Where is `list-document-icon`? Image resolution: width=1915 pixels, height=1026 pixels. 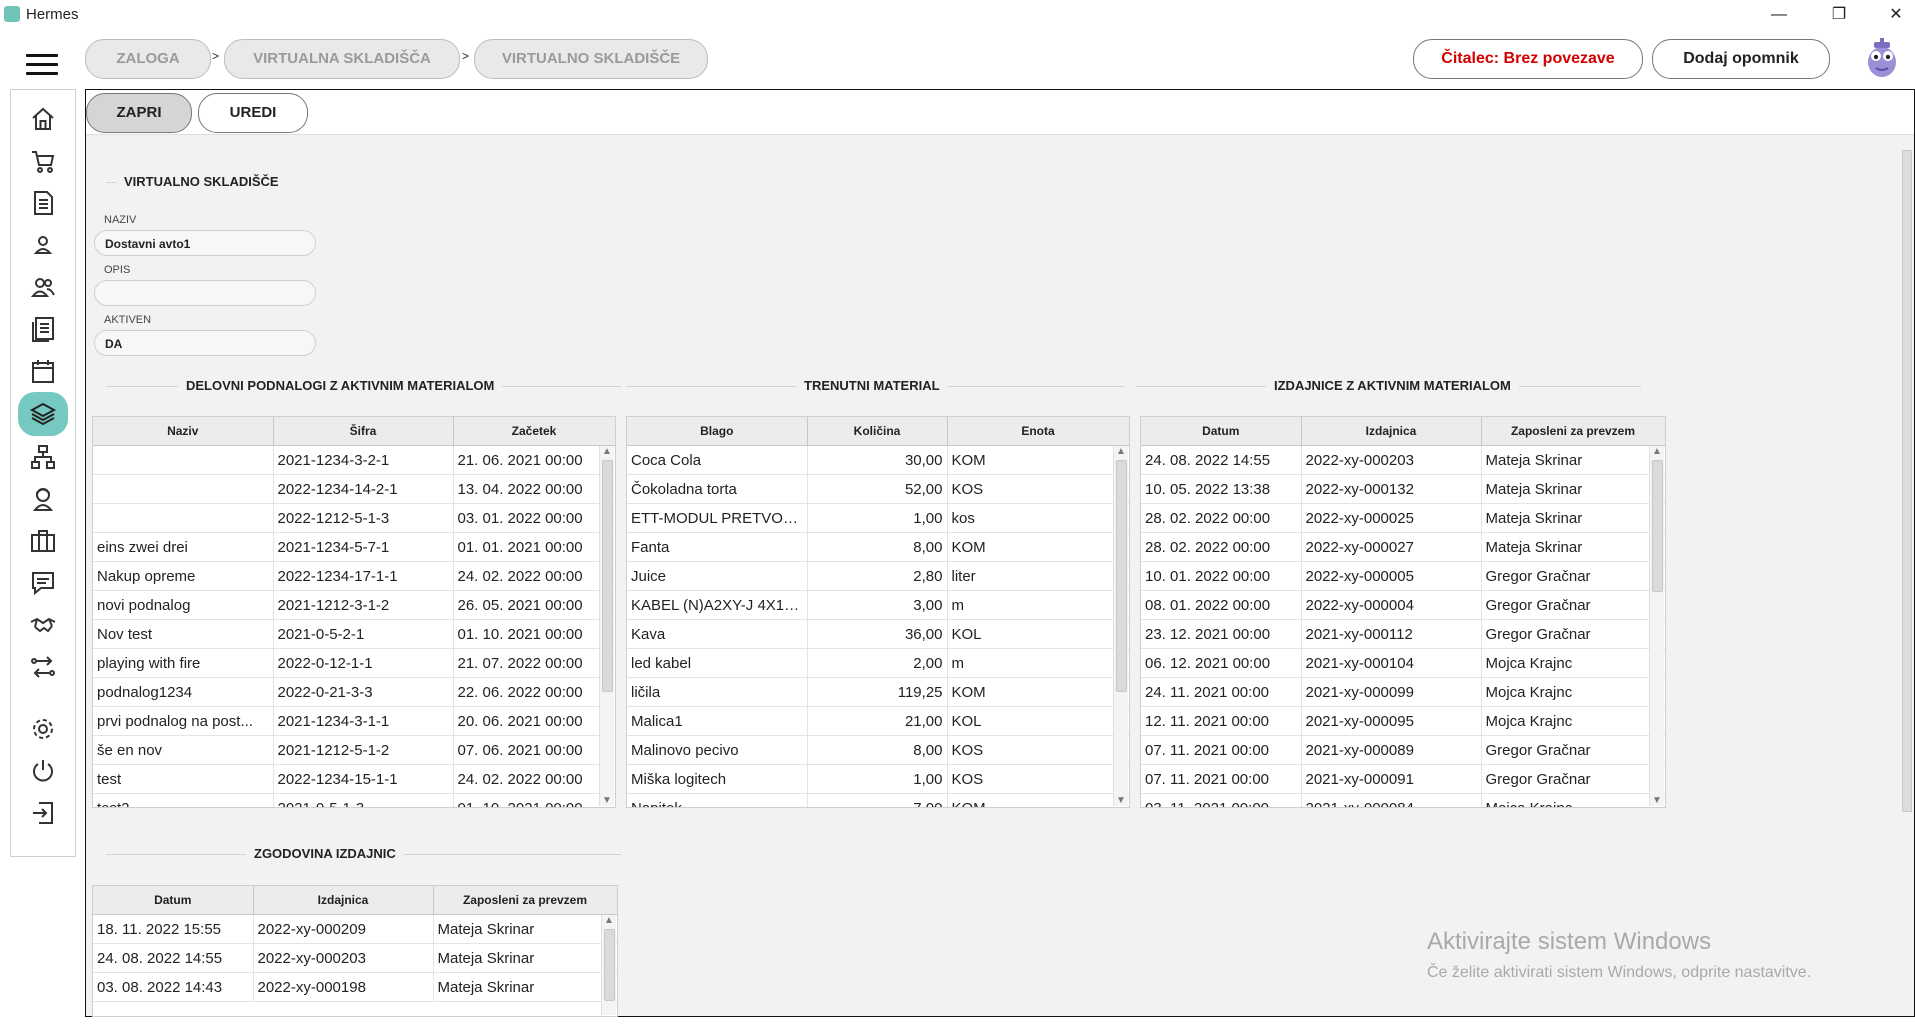 list-document-icon is located at coordinates (43, 329).